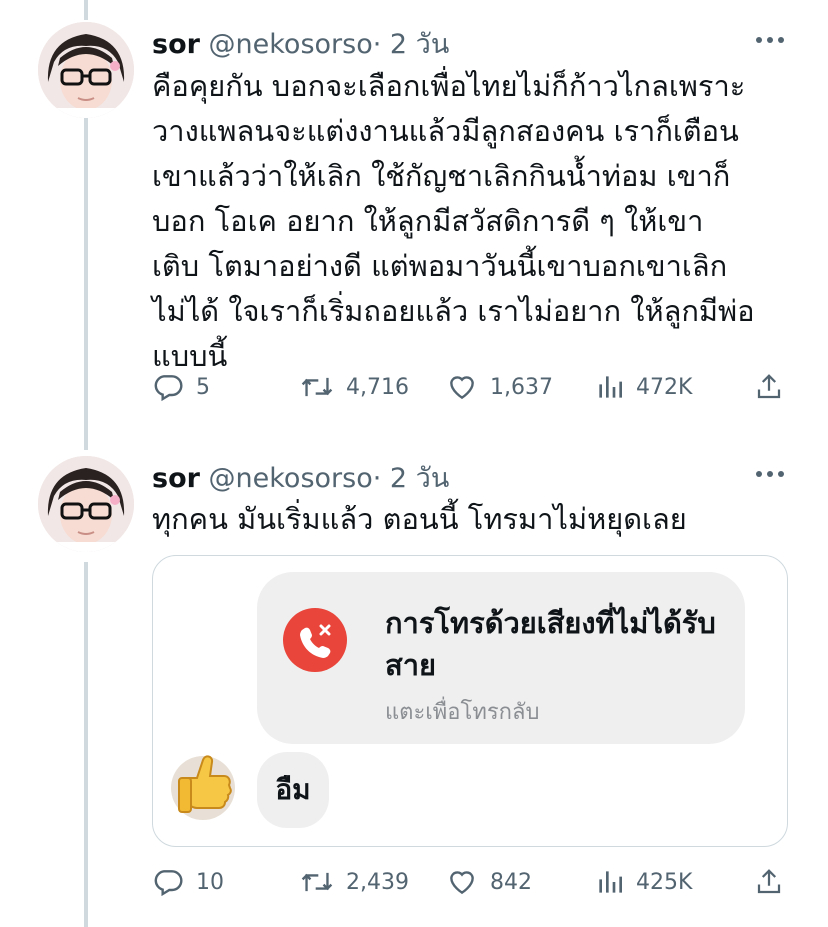  What do you see at coordinates (293, 790) in the screenshot?
I see `reply-bubble: อืม` at bounding box center [293, 790].